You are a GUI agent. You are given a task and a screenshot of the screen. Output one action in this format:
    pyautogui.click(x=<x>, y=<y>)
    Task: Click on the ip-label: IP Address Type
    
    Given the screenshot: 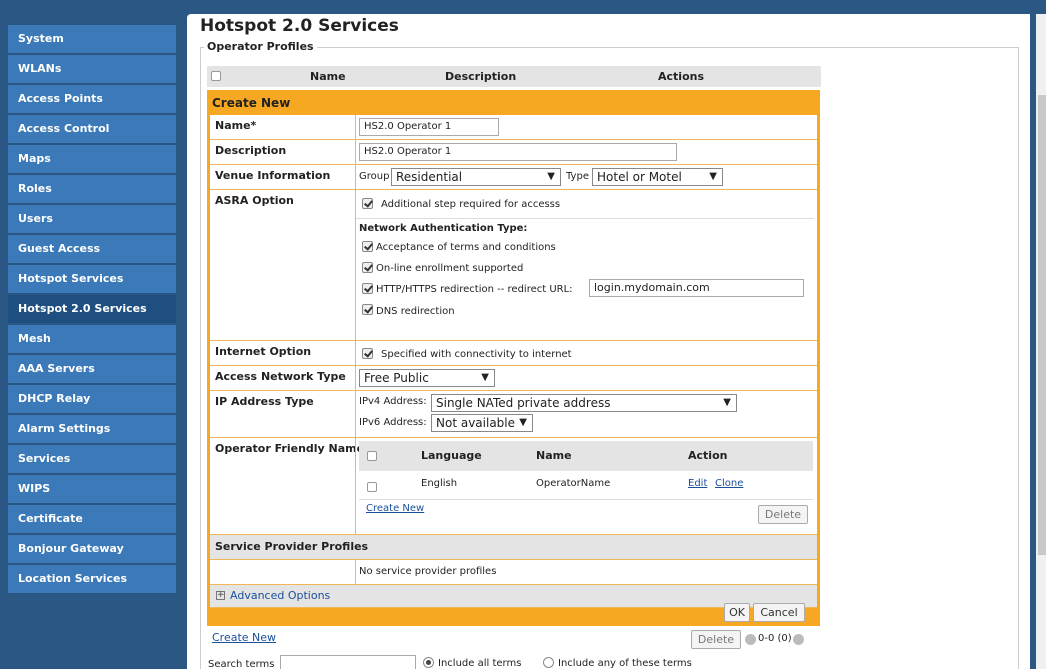 What is the action you would take?
    pyautogui.click(x=264, y=401)
    